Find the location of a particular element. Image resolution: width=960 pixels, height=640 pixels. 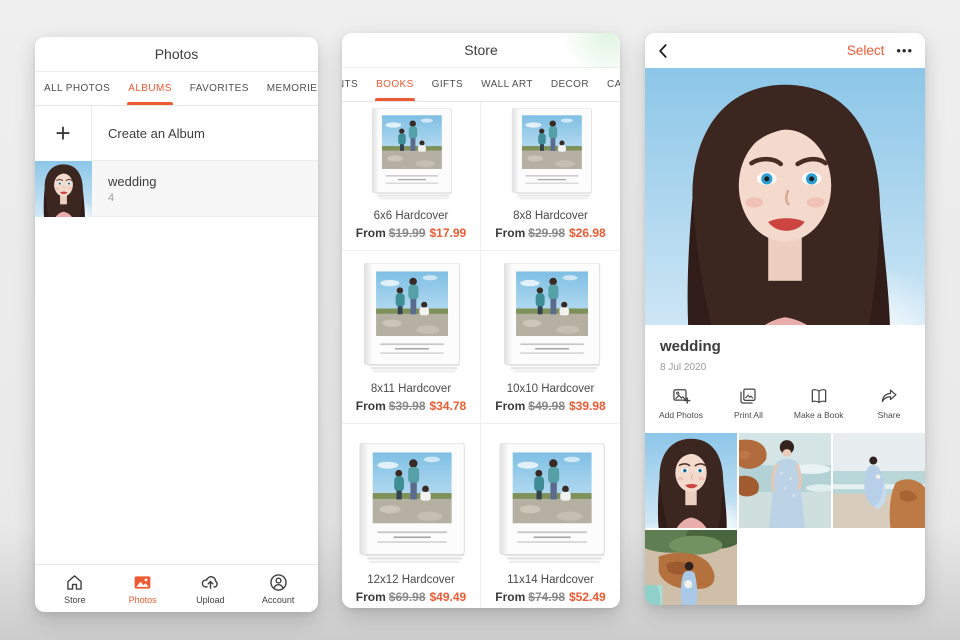

product-price: From $49.98 $39.98 is located at coordinates (550, 406).